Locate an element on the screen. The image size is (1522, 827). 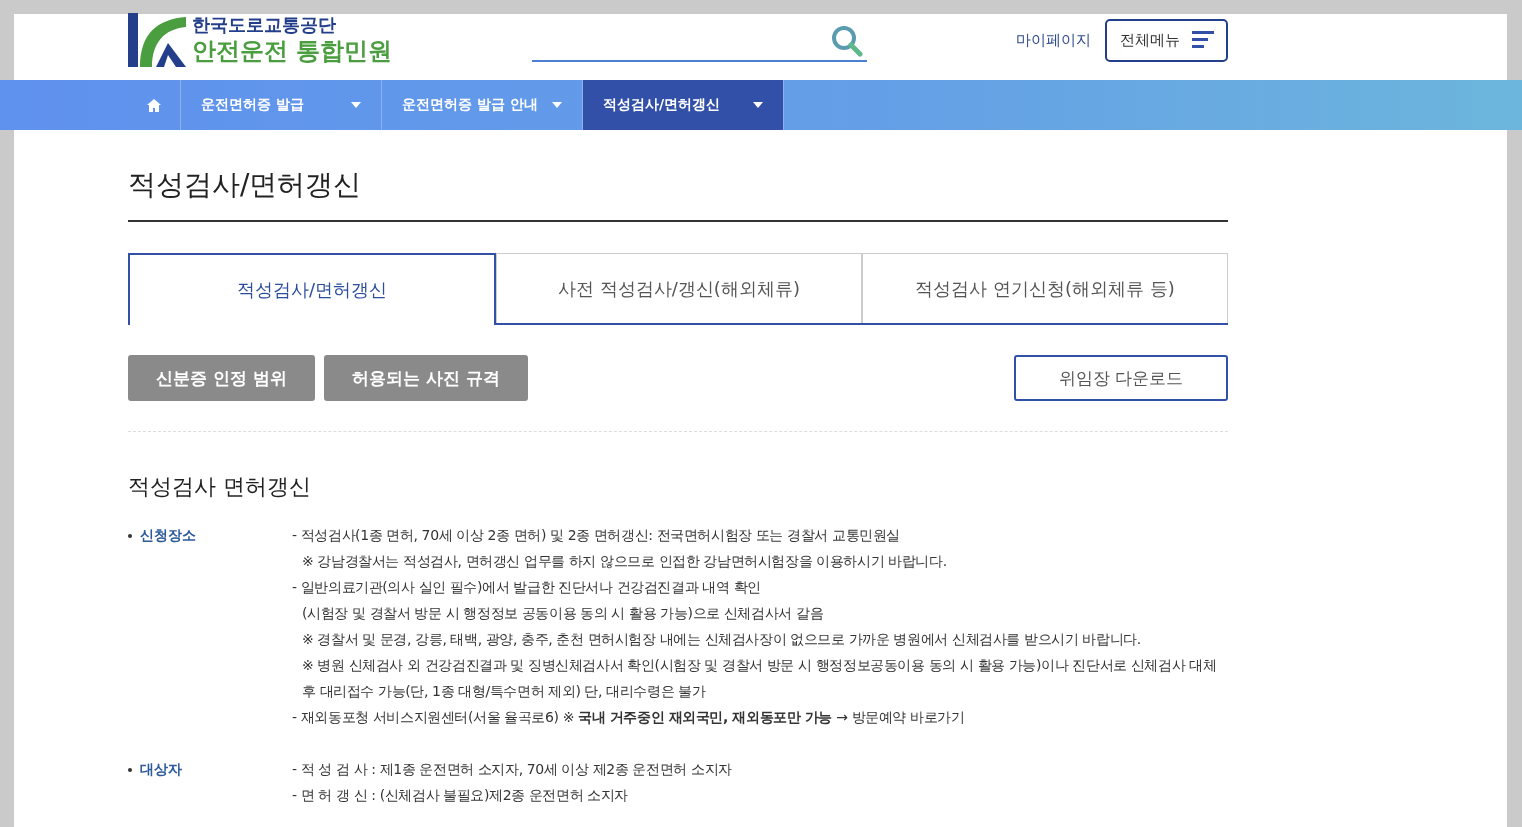
tab: 적성검사 연기신청(해외체류 등) is located at coordinates (1045, 288).